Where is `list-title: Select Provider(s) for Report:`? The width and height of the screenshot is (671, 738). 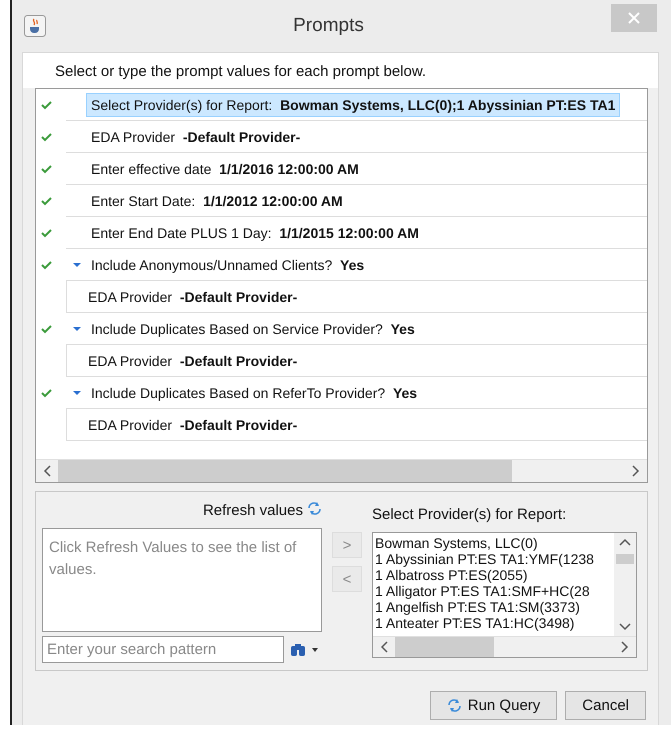
list-title: Select Provider(s) for Report: is located at coordinates (470, 515).